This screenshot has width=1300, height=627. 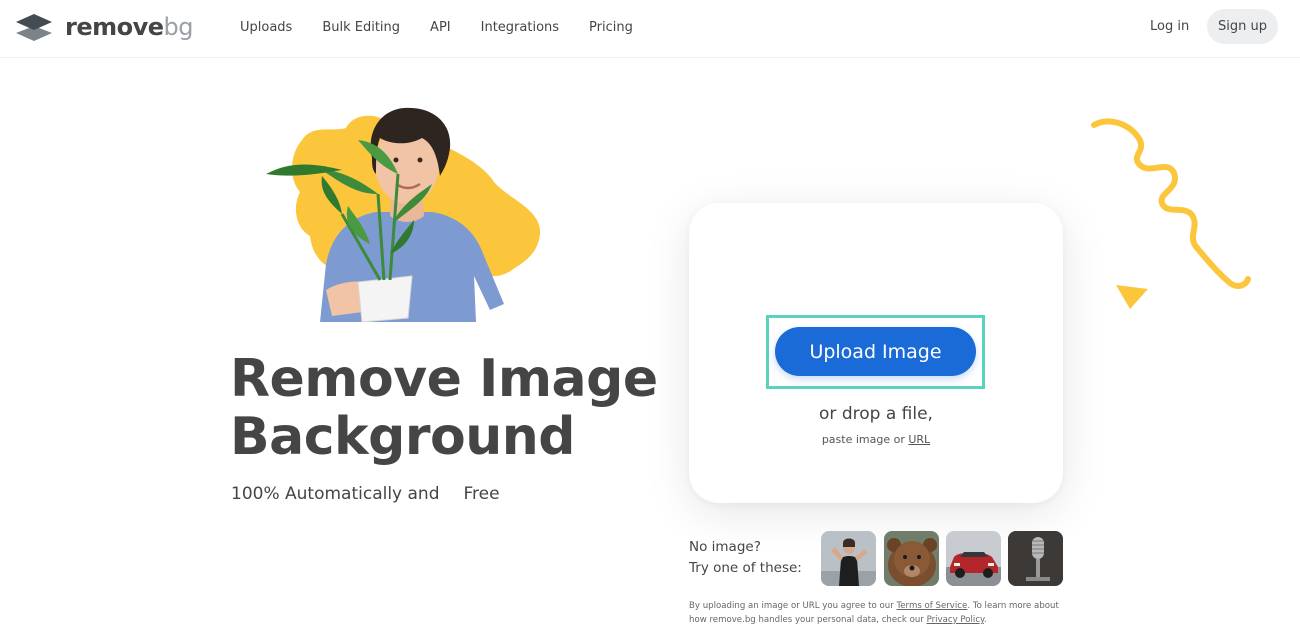 I want to click on hero-subline: 100% Automatically and Free, so click(x=373, y=494).